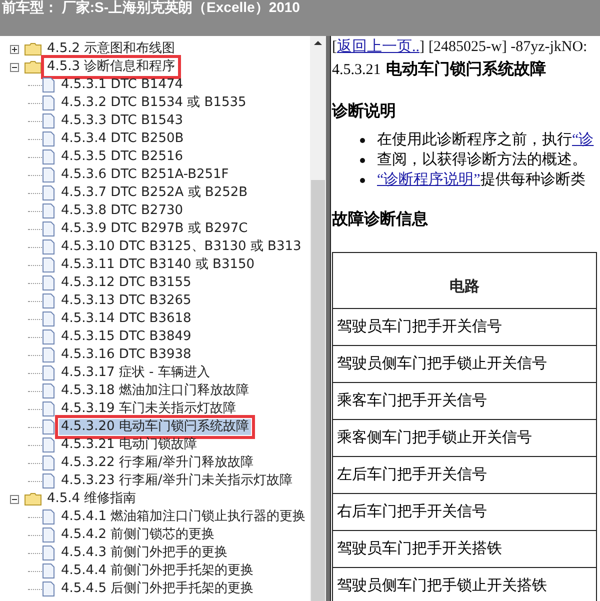  I want to click on scrollbar-drawing, so click(318, 318).